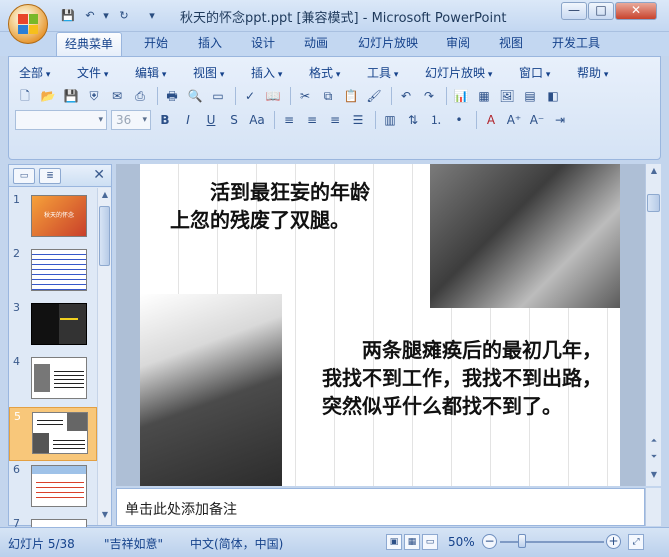 The height and width of the screenshot is (557, 669). I want to click on menu-edit: 编辑, so click(150, 72).